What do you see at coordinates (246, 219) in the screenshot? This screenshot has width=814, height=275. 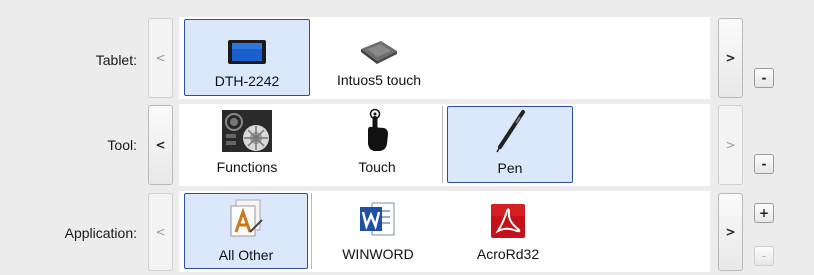 I see `all-other-apps-icon` at bounding box center [246, 219].